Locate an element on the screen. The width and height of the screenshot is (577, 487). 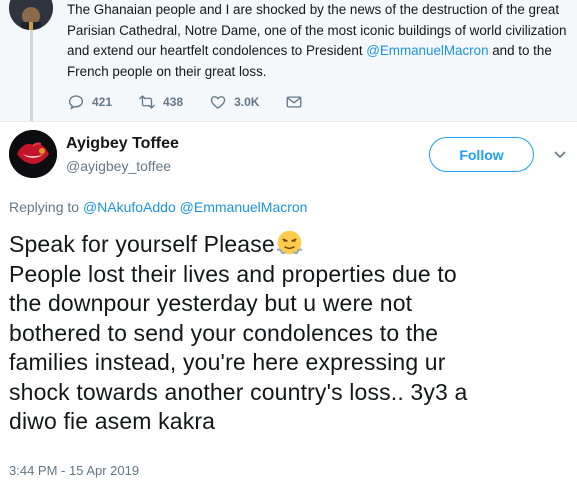
retweet-count: 438 is located at coordinates (173, 102).